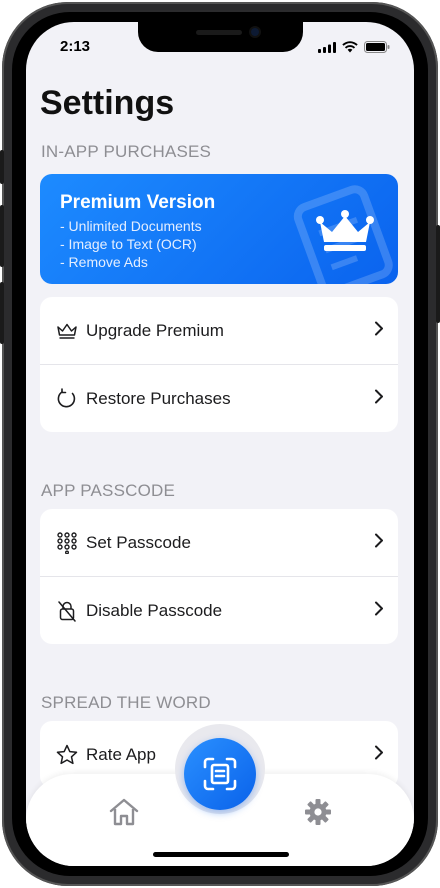  Describe the element at coordinates (121, 754) in the screenshot. I see `row-label: Rate App` at that location.